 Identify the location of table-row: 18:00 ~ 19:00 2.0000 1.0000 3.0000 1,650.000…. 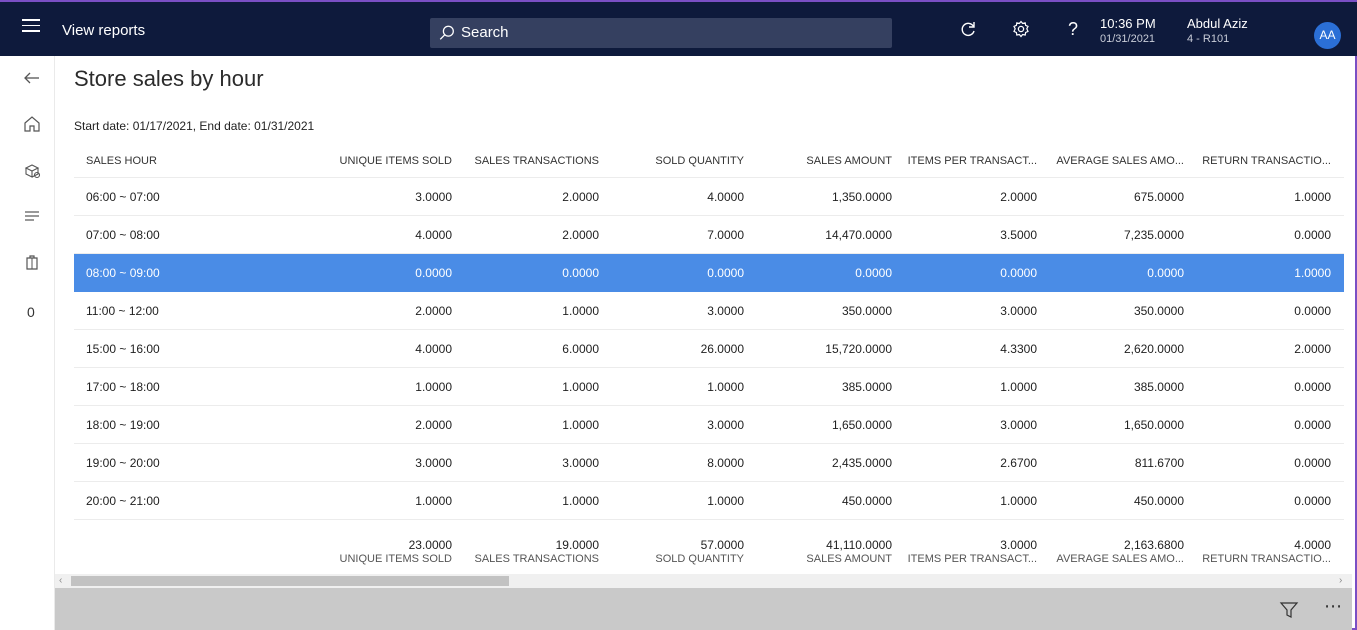
(709, 425).